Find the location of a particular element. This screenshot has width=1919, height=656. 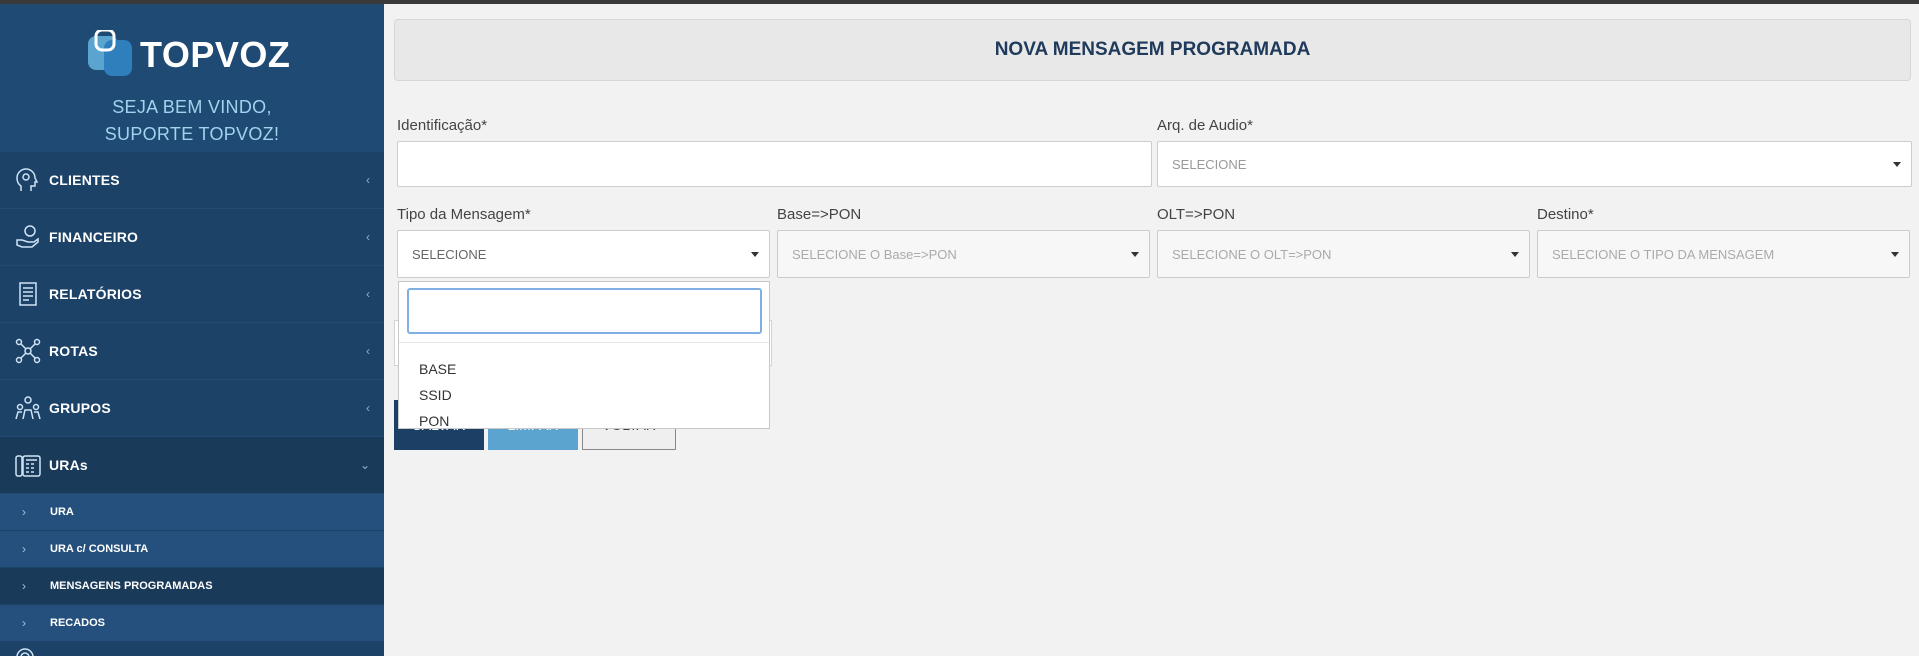

head-gear-icon is located at coordinates (28, 180).